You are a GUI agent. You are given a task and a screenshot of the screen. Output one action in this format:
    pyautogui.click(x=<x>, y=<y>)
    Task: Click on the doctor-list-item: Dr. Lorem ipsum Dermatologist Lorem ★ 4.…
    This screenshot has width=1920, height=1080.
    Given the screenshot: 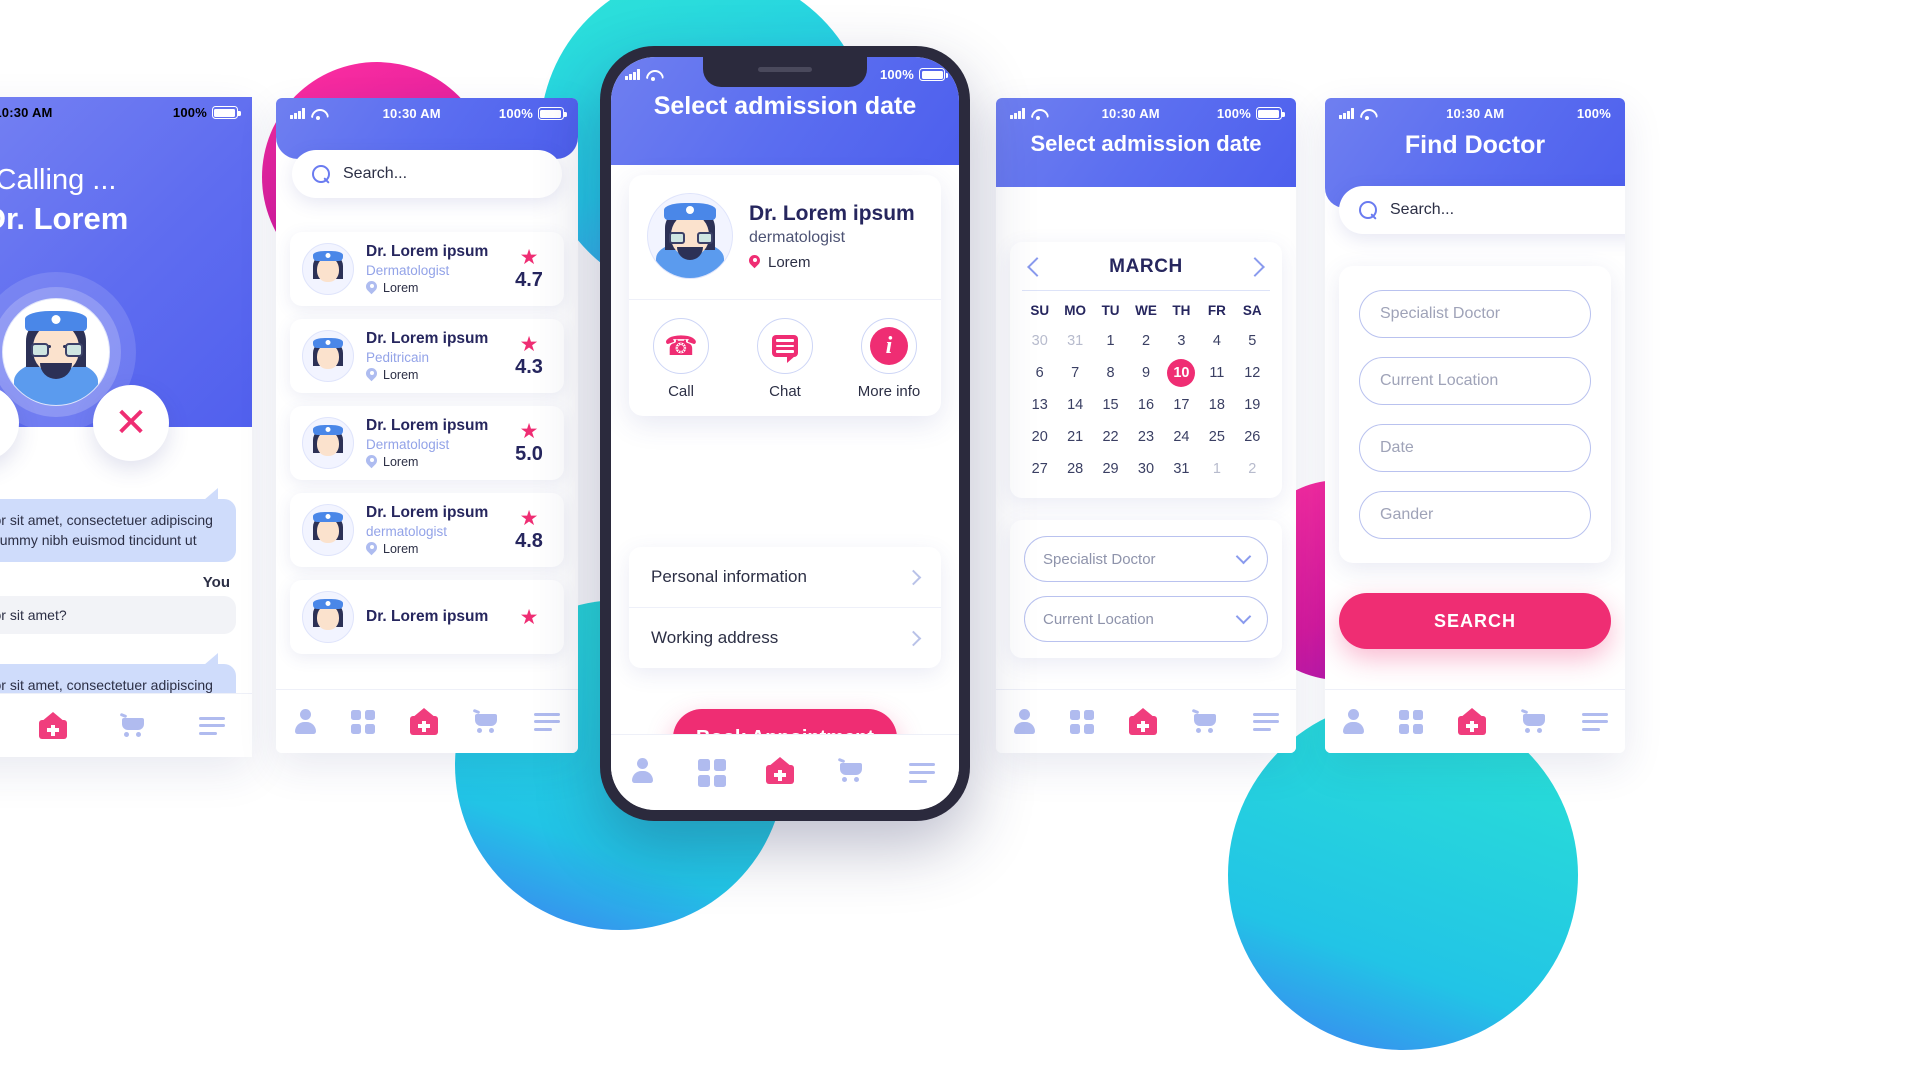 What is the action you would take?
    pyautogui.click(x=427, y=269)
    